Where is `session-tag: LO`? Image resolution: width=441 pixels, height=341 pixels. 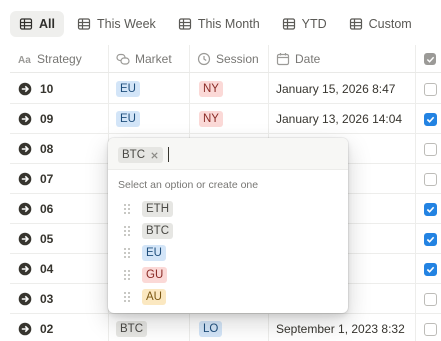
session-tag: LO is located at coordinates (211, 329).